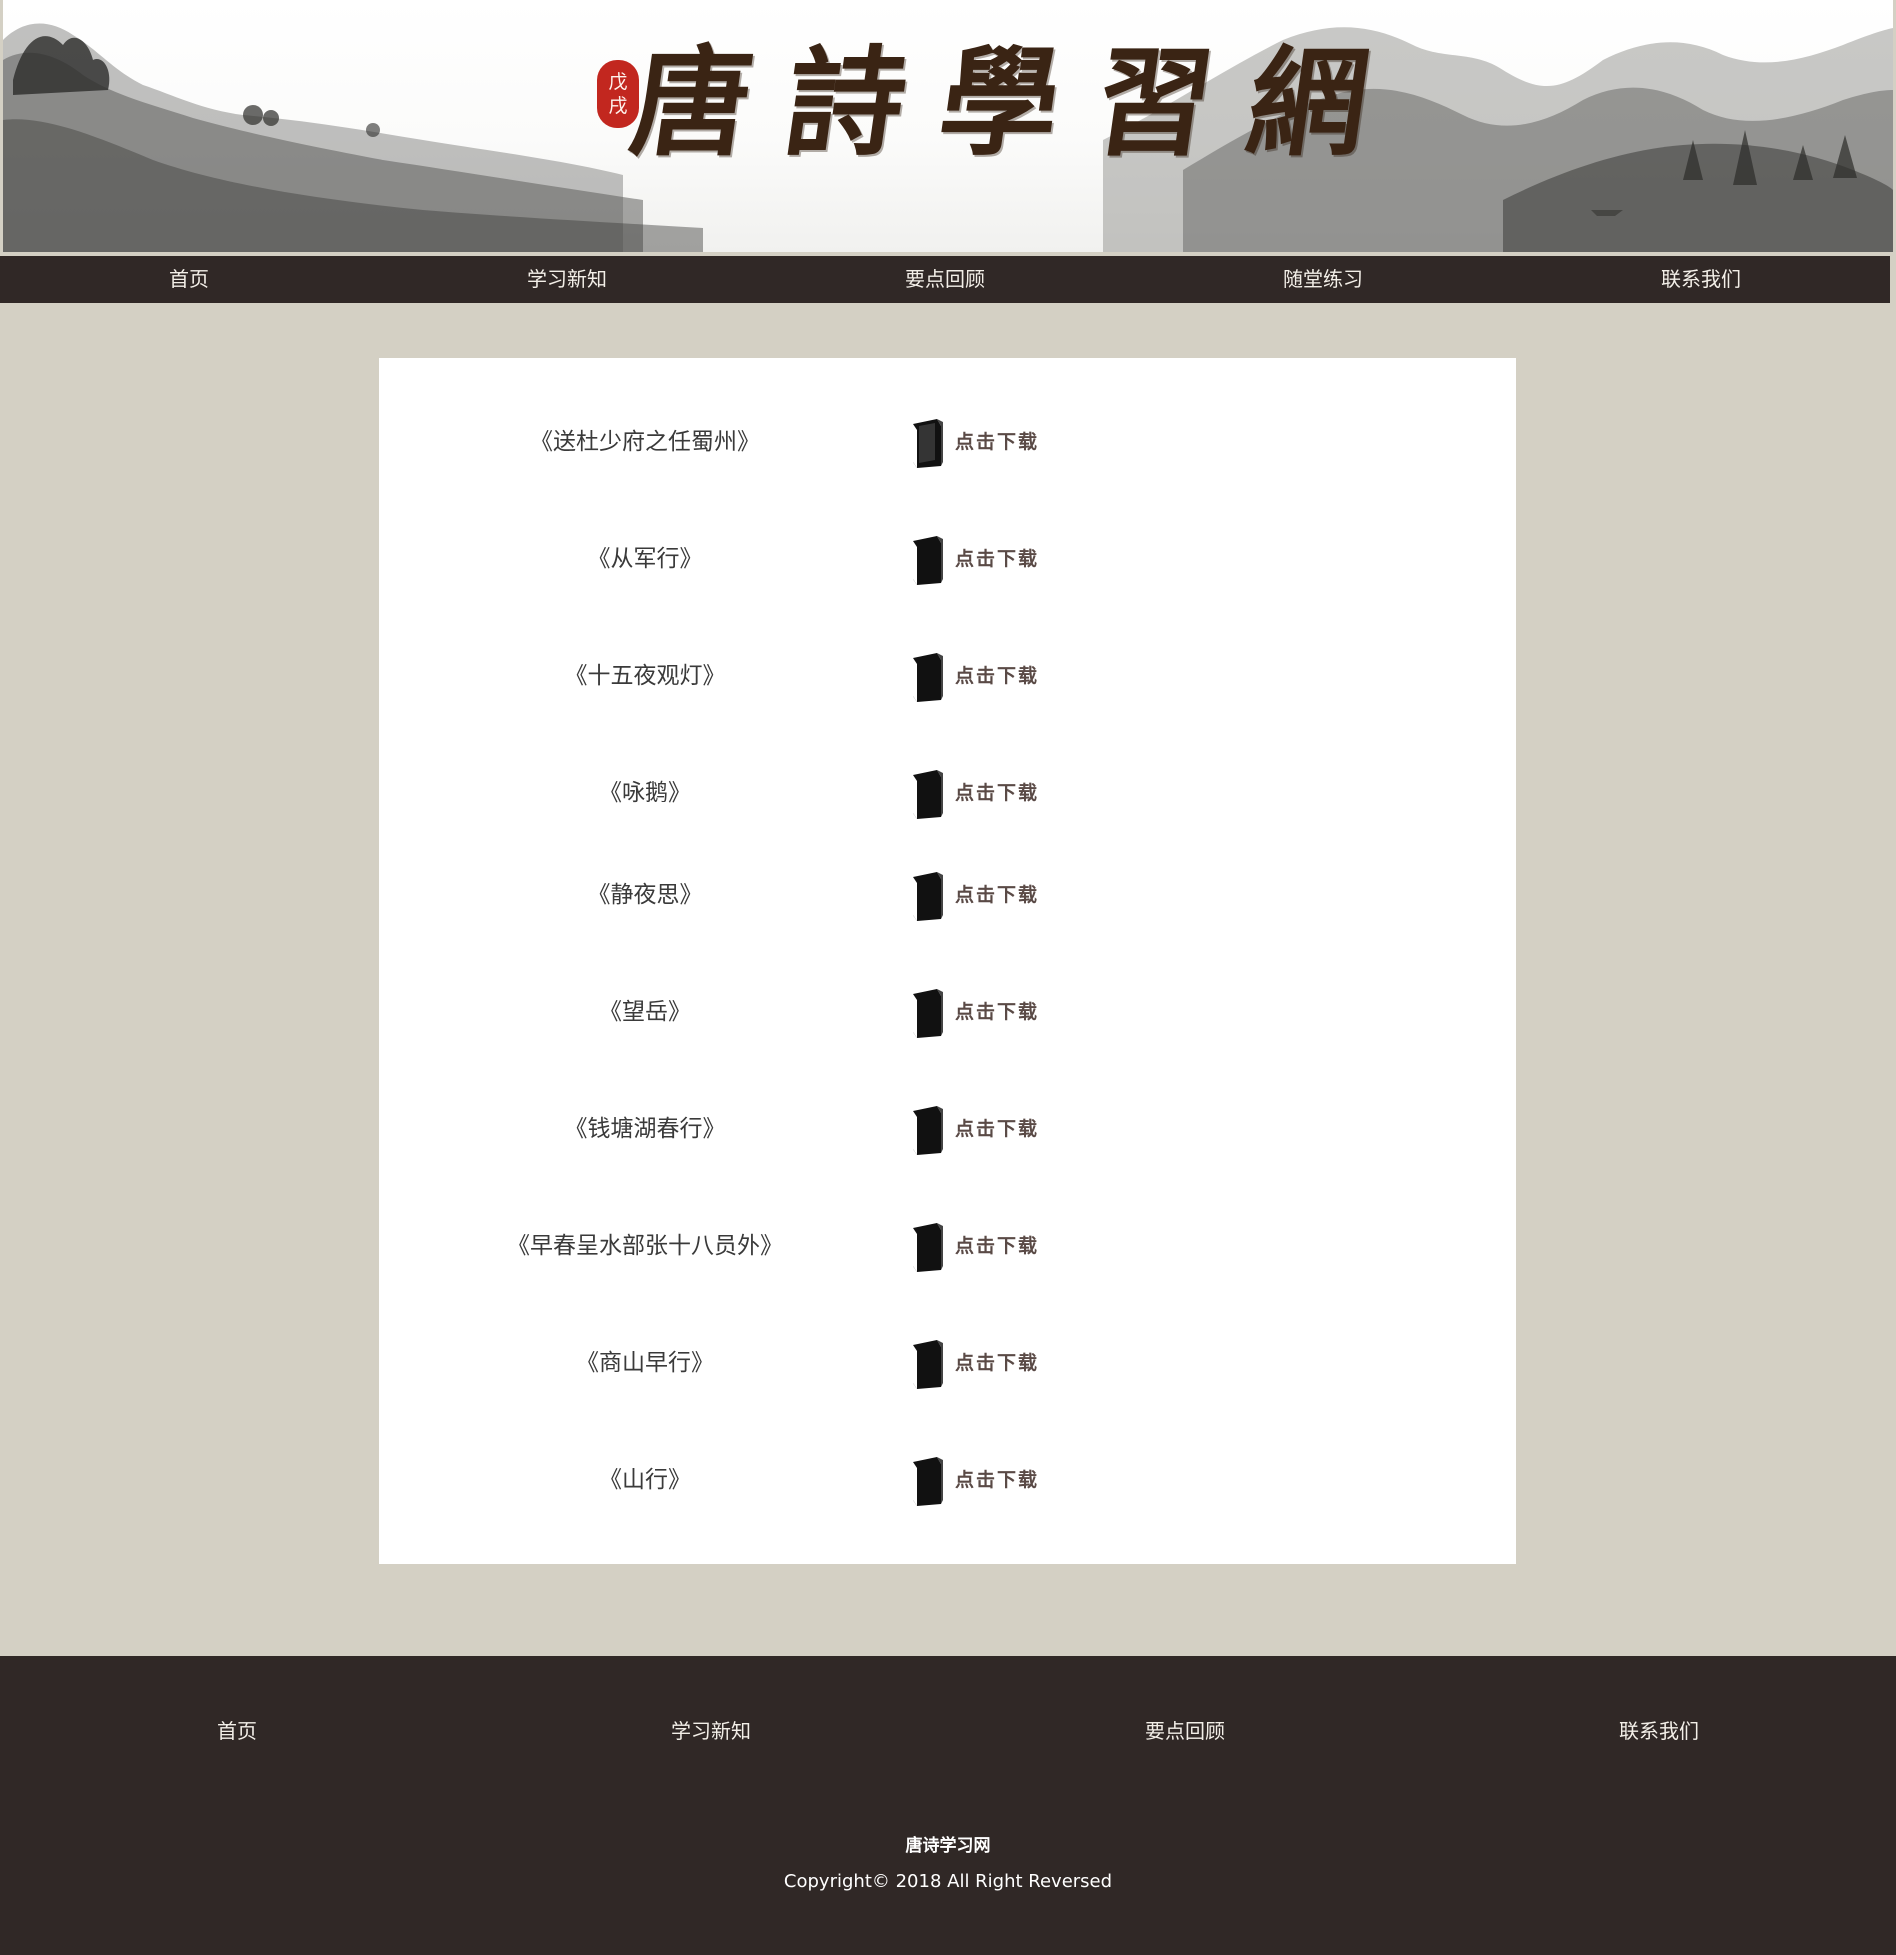 The image size is (1896, 1955). I want to click on list-item: 《山行》 点击下载, so click(947, 1480).